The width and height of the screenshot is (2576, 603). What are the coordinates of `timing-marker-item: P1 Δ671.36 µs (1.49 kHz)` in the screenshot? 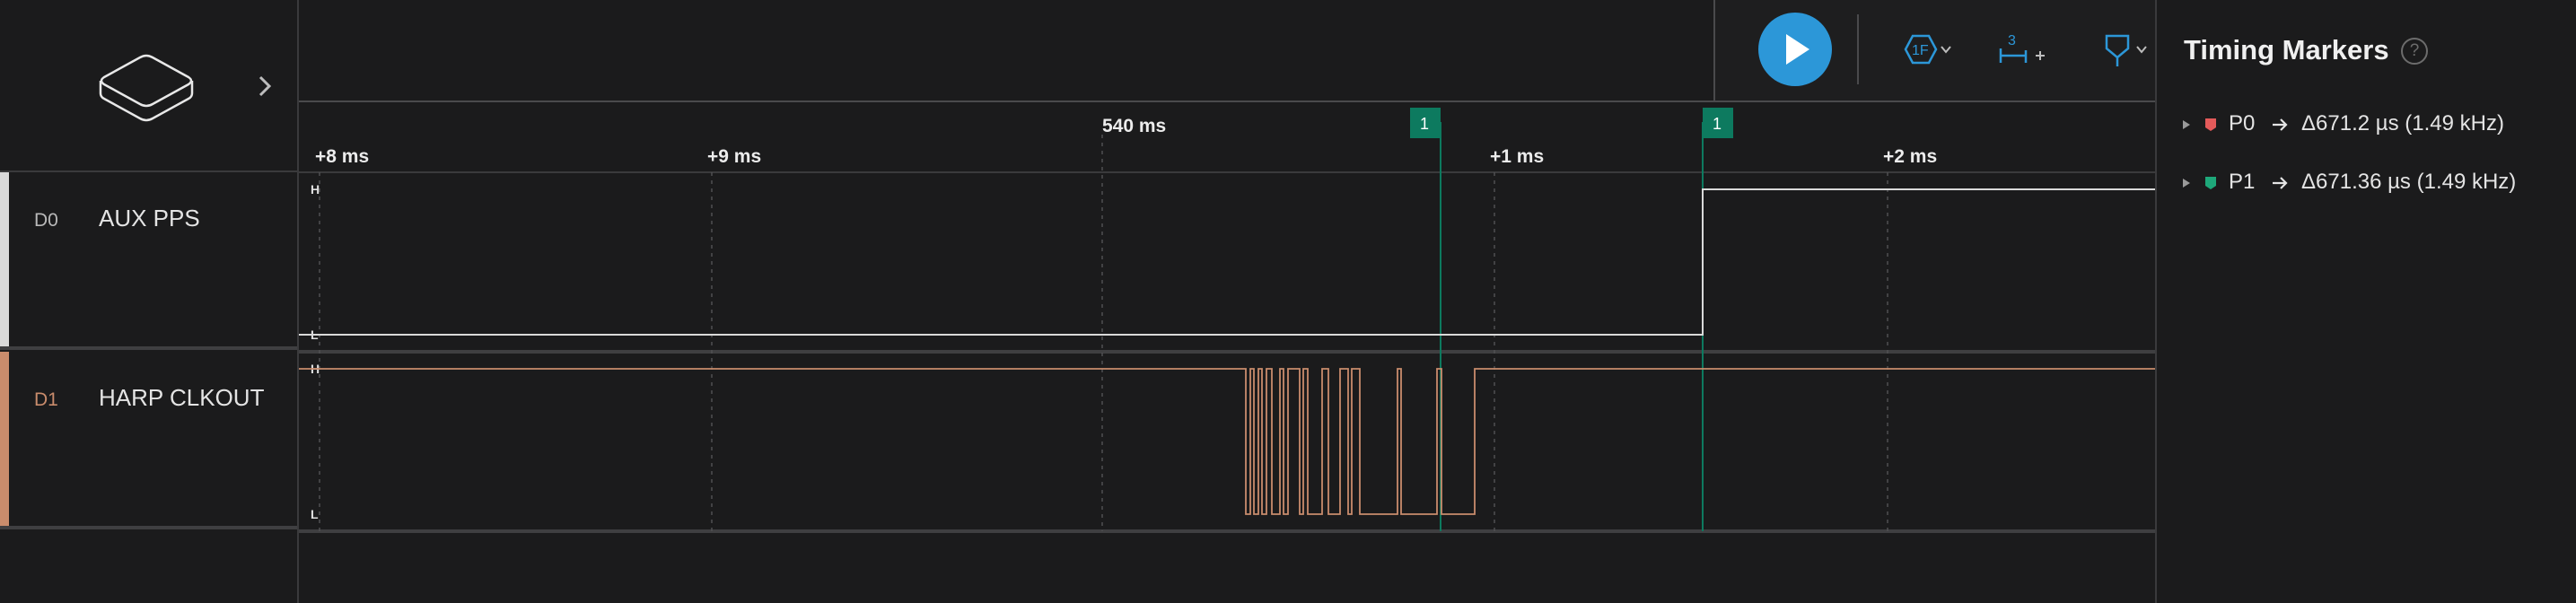 It's located at (2372, 184).